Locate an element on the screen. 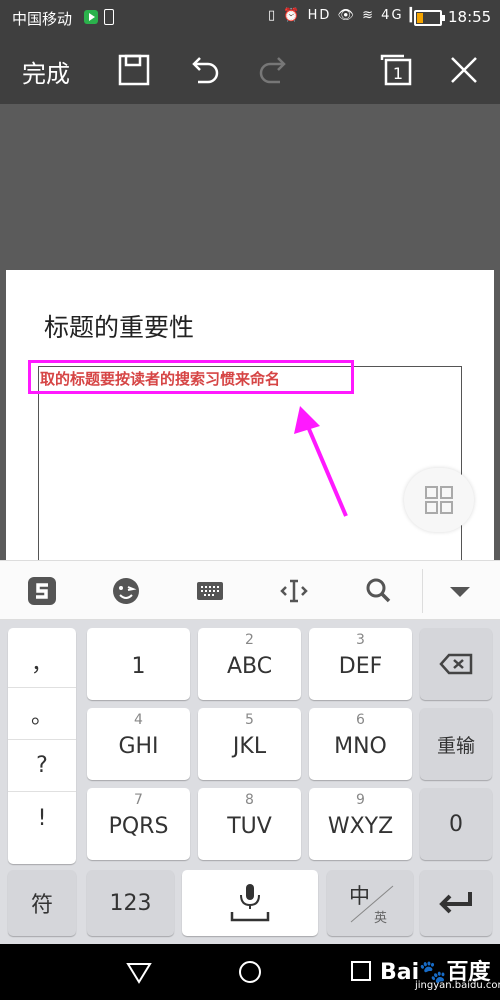  key-2: 2 ABC is located at coordinates (249, 664).